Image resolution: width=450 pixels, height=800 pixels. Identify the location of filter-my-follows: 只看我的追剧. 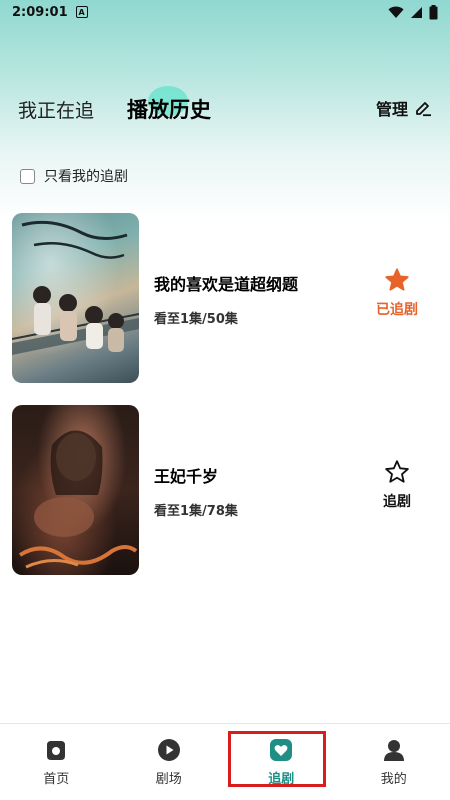
(74, 176).